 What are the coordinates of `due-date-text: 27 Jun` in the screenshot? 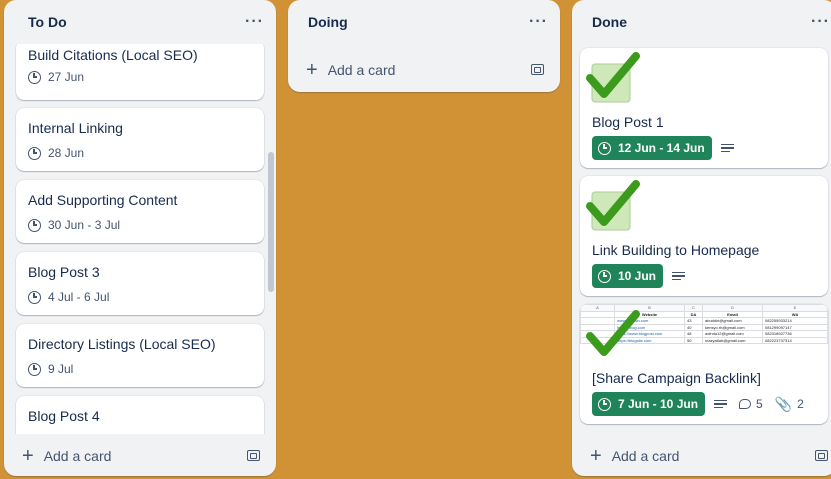 It's located at (66, 77).